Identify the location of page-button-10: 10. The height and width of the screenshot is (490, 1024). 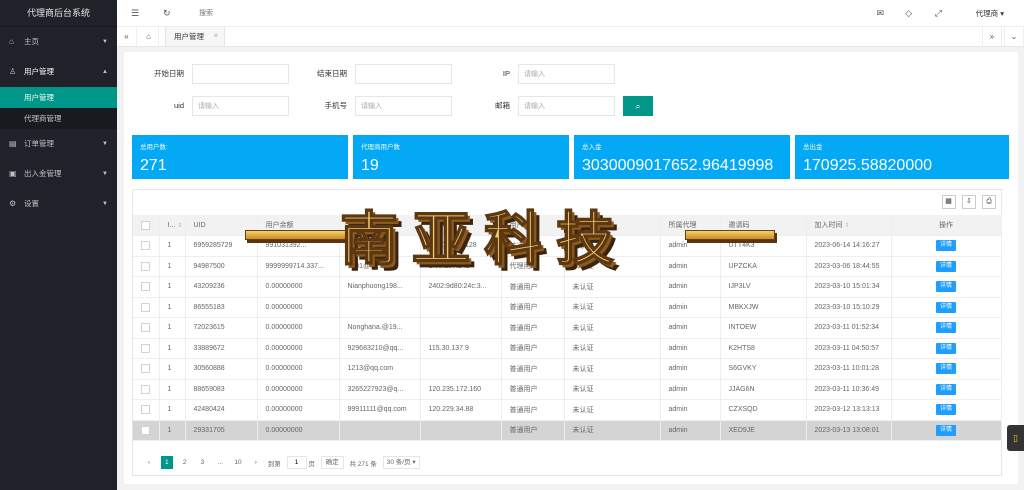
(238, 462).